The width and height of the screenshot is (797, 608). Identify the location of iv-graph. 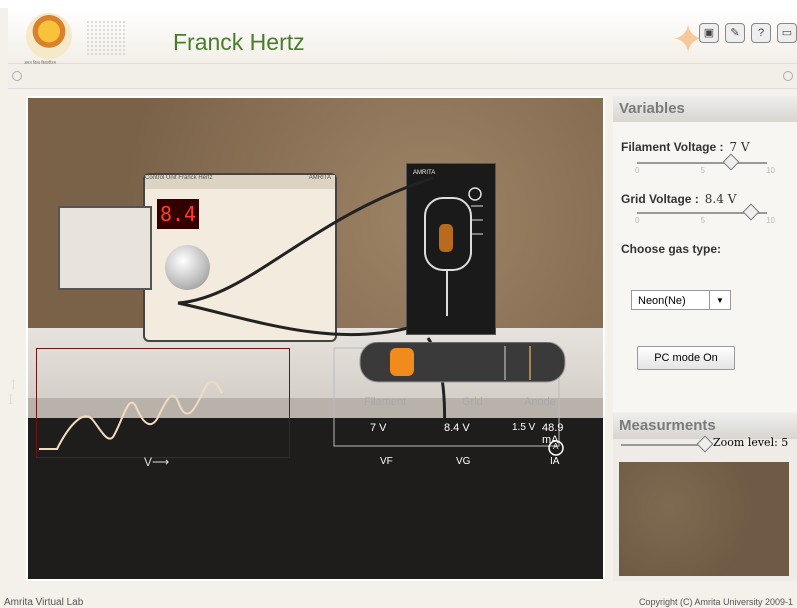
(163, 403).